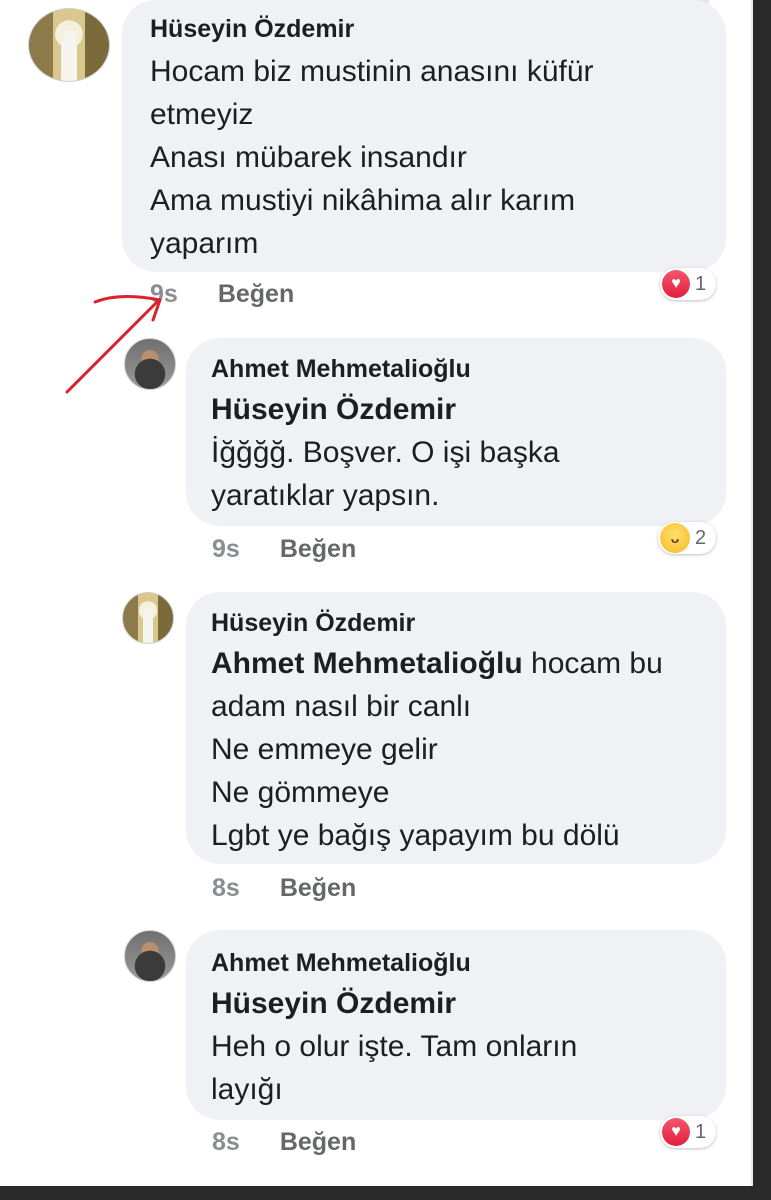 This screenshot has height=1200, width=771. Describe the element at coordinates (324, 749) in the screenshot. I see `comment-line: Ne emmeye gelir` at that location.